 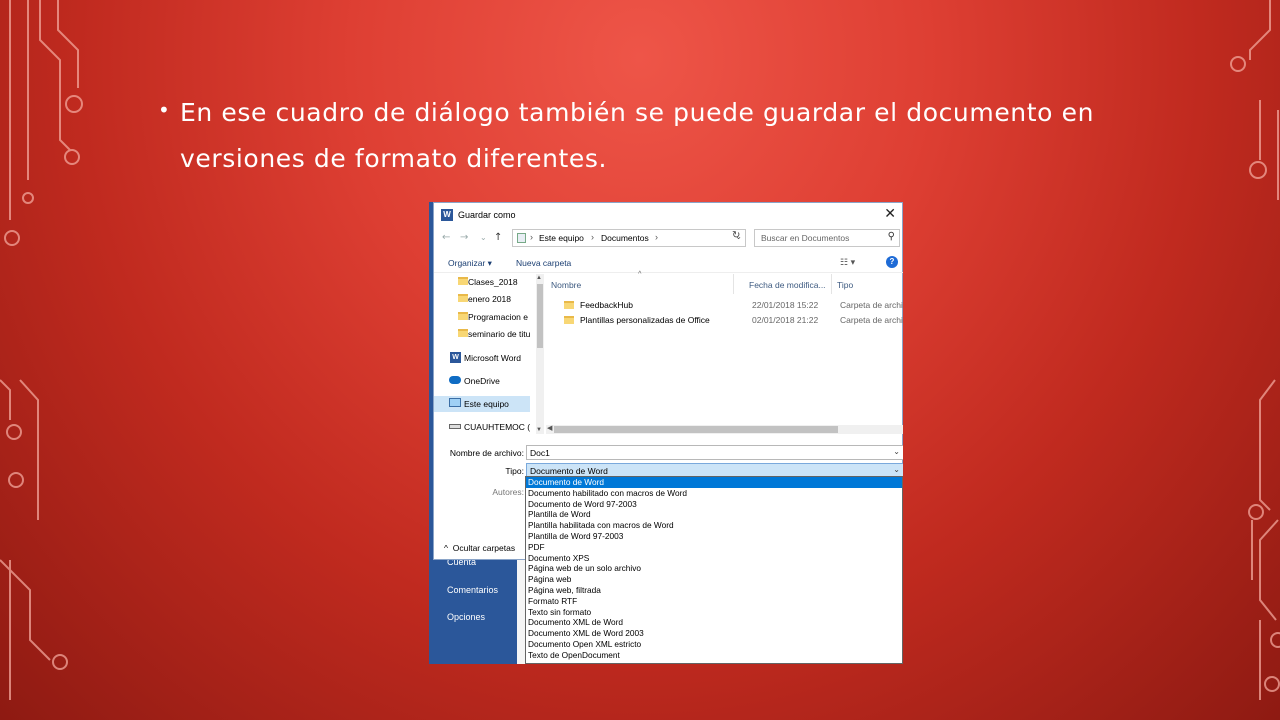 What do you see at coordinates (540, 453) in the screenshot?
I see `filename-value: Doc1` at bounding box center [540, 453].